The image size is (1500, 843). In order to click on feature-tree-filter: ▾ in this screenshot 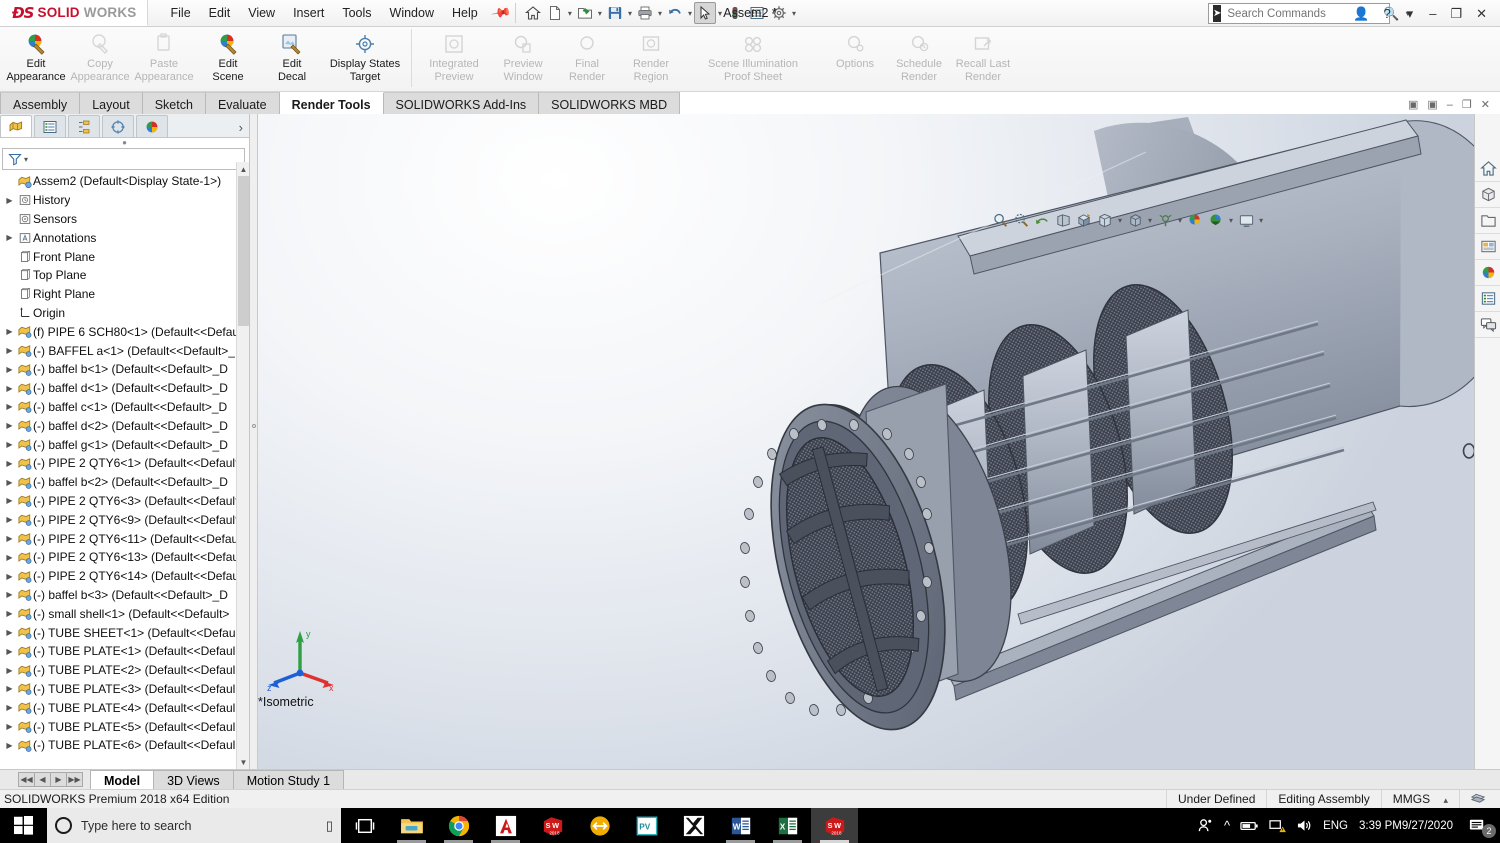, I will do `click(123, 159)`.